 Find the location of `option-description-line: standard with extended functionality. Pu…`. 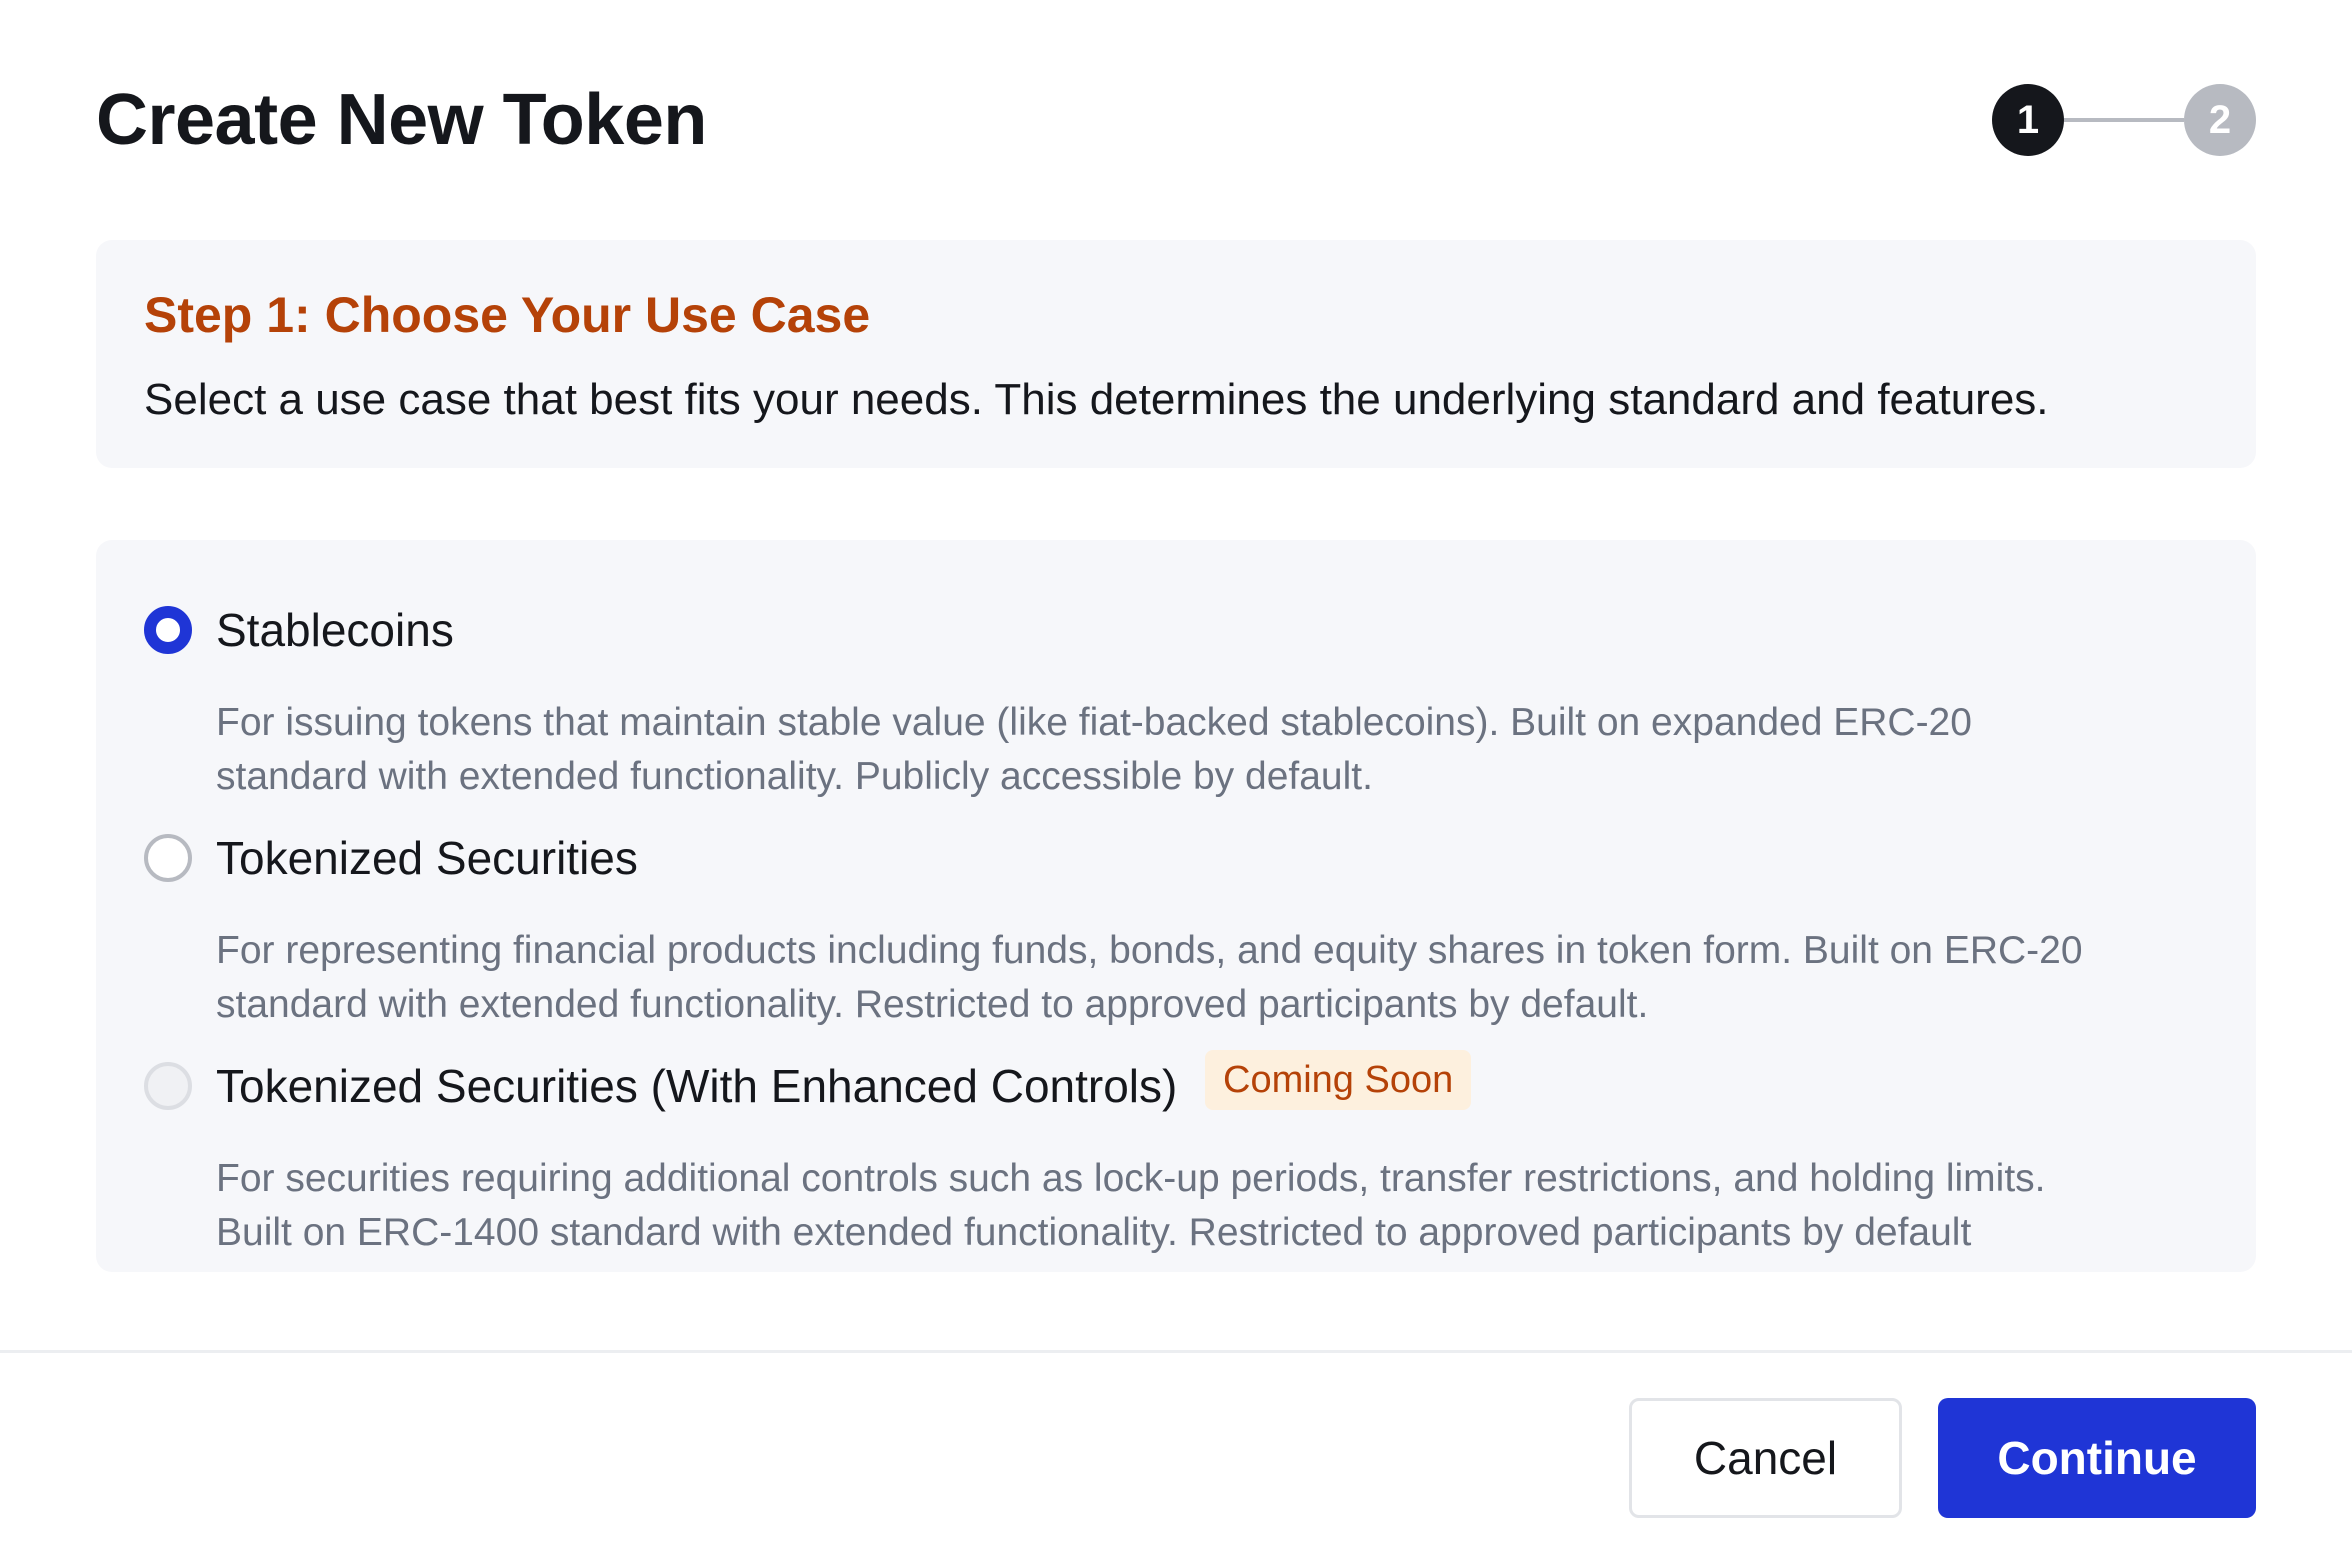

option-description-line: standard with extended functionality. Pu… is located at coordinates (794, 776).